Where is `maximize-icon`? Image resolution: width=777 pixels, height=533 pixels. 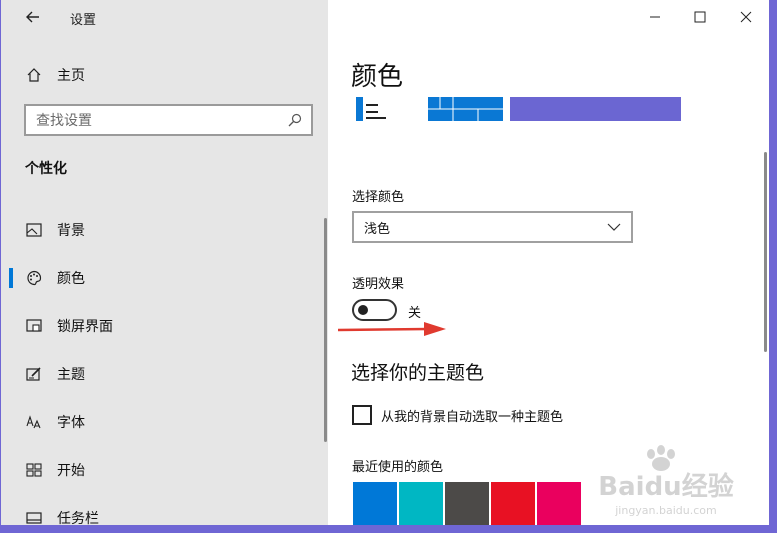
maximize-icon is located at coordinates (700, 17).